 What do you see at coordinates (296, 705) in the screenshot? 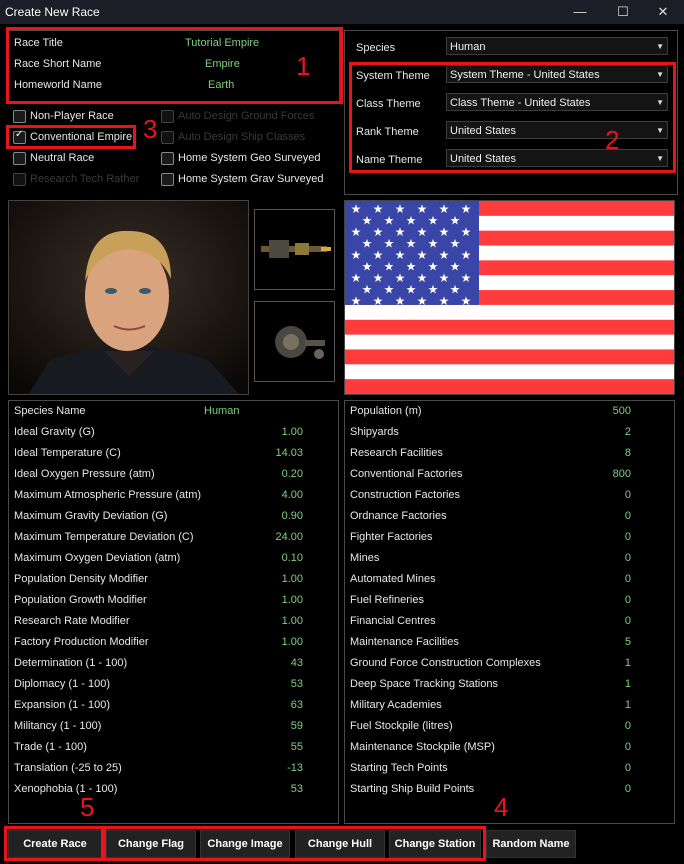
I see `stat-value: 63` at bounding box center [296, 705].